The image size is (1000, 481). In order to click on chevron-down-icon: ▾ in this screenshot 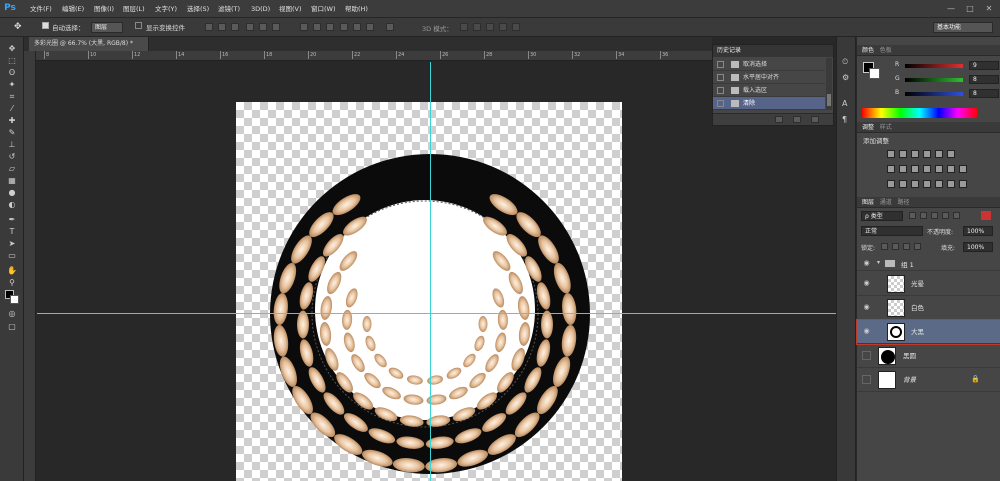, I will do `click(878, 262)`.